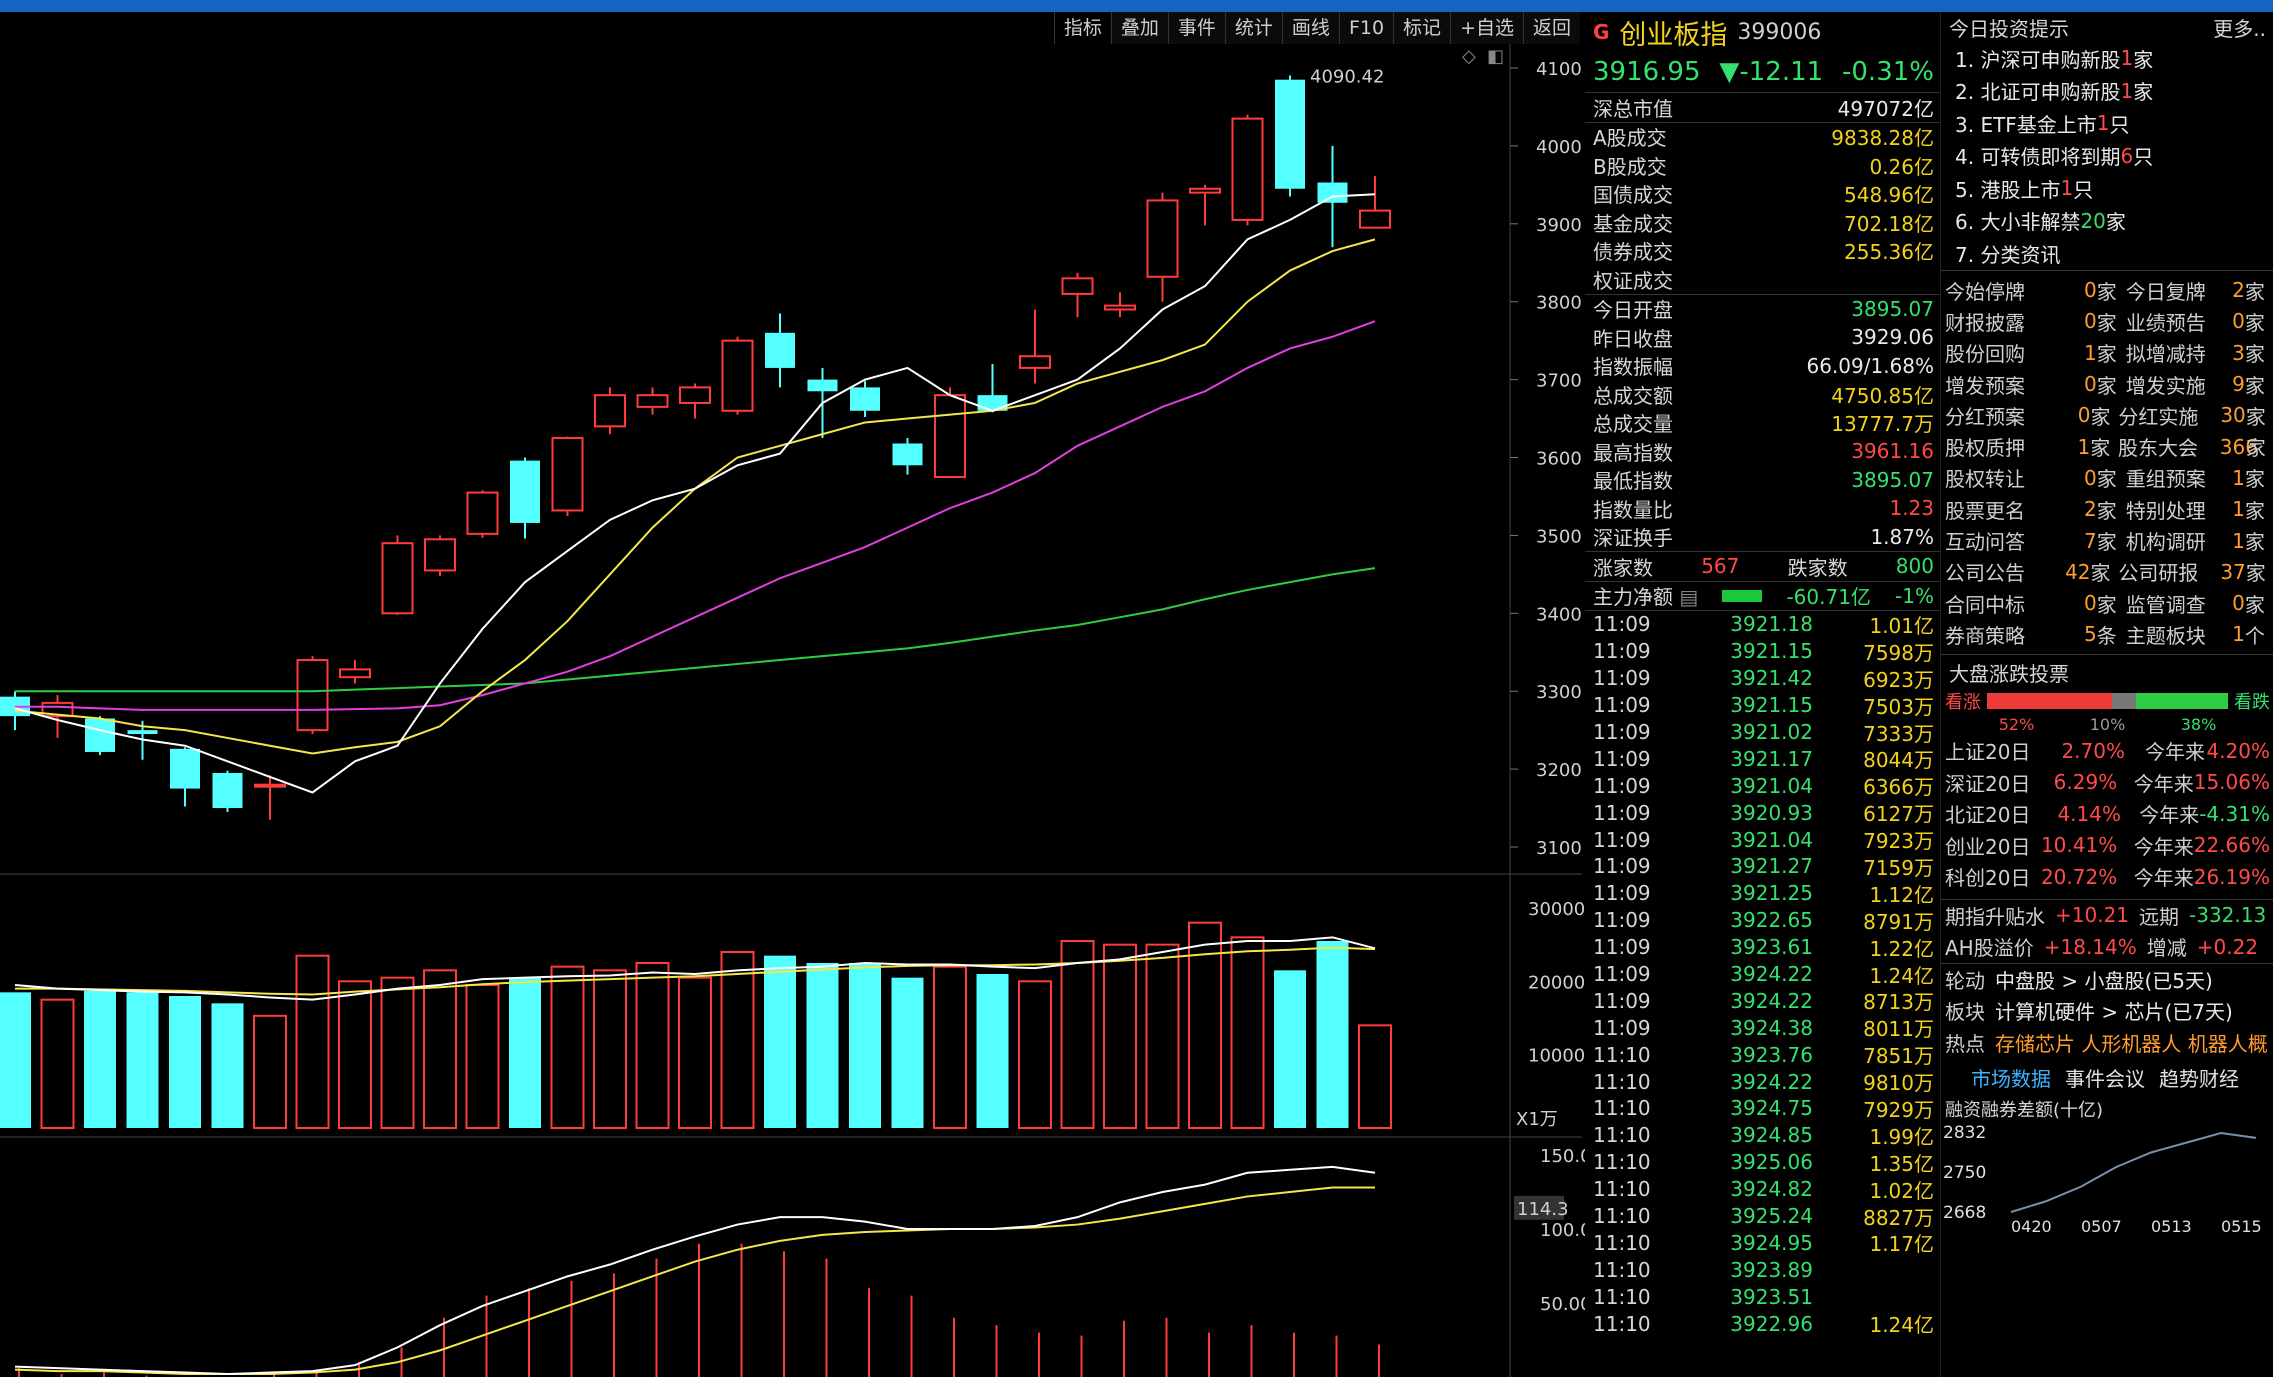 This screenshot has height=1377, width=2273. Describe the element at coordinates (2107, 509) in the screenshot. I see `event-count-row: 股票更名 2 家 特别处理 1 家` at that location.